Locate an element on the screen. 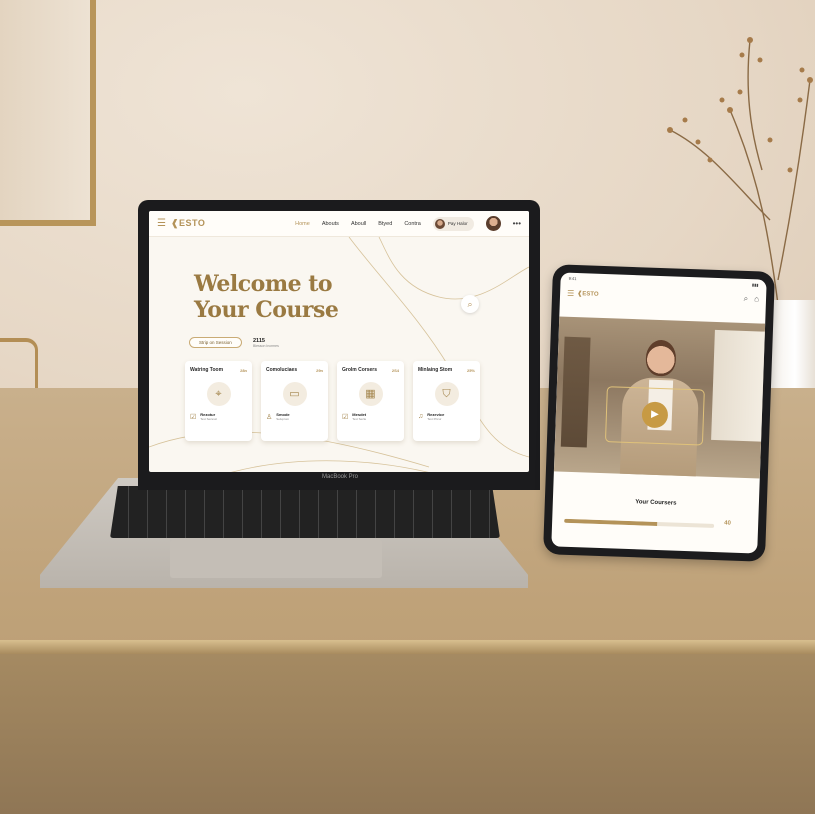 The image size is (815, 814). card-foot-sub: Seluprom is located at coordinates (283, 419).